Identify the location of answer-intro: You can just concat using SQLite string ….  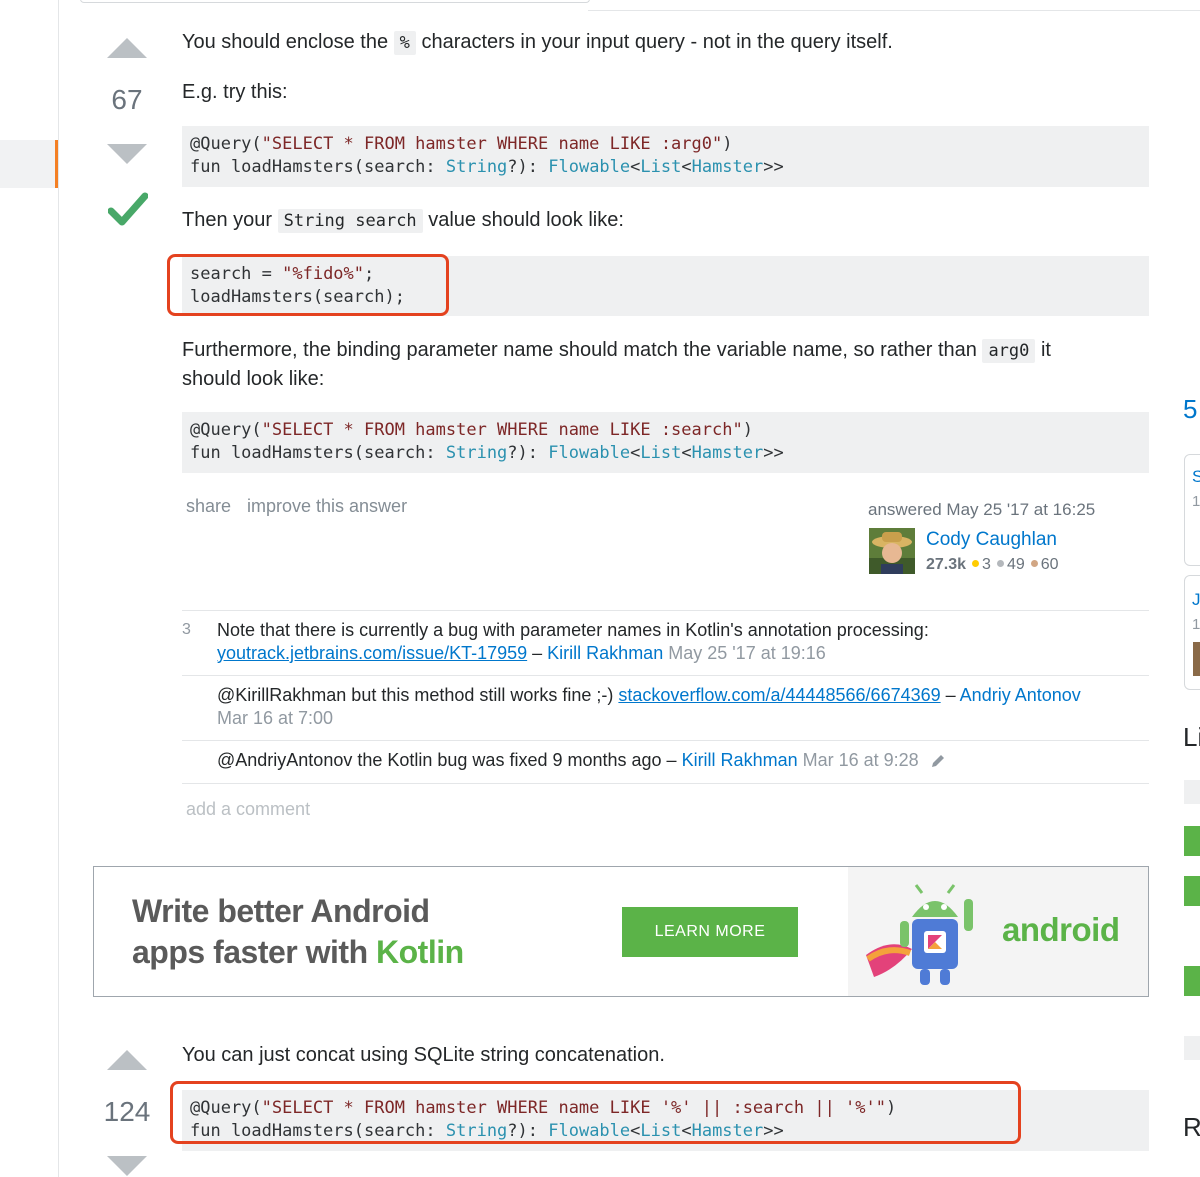
(423, 1055).